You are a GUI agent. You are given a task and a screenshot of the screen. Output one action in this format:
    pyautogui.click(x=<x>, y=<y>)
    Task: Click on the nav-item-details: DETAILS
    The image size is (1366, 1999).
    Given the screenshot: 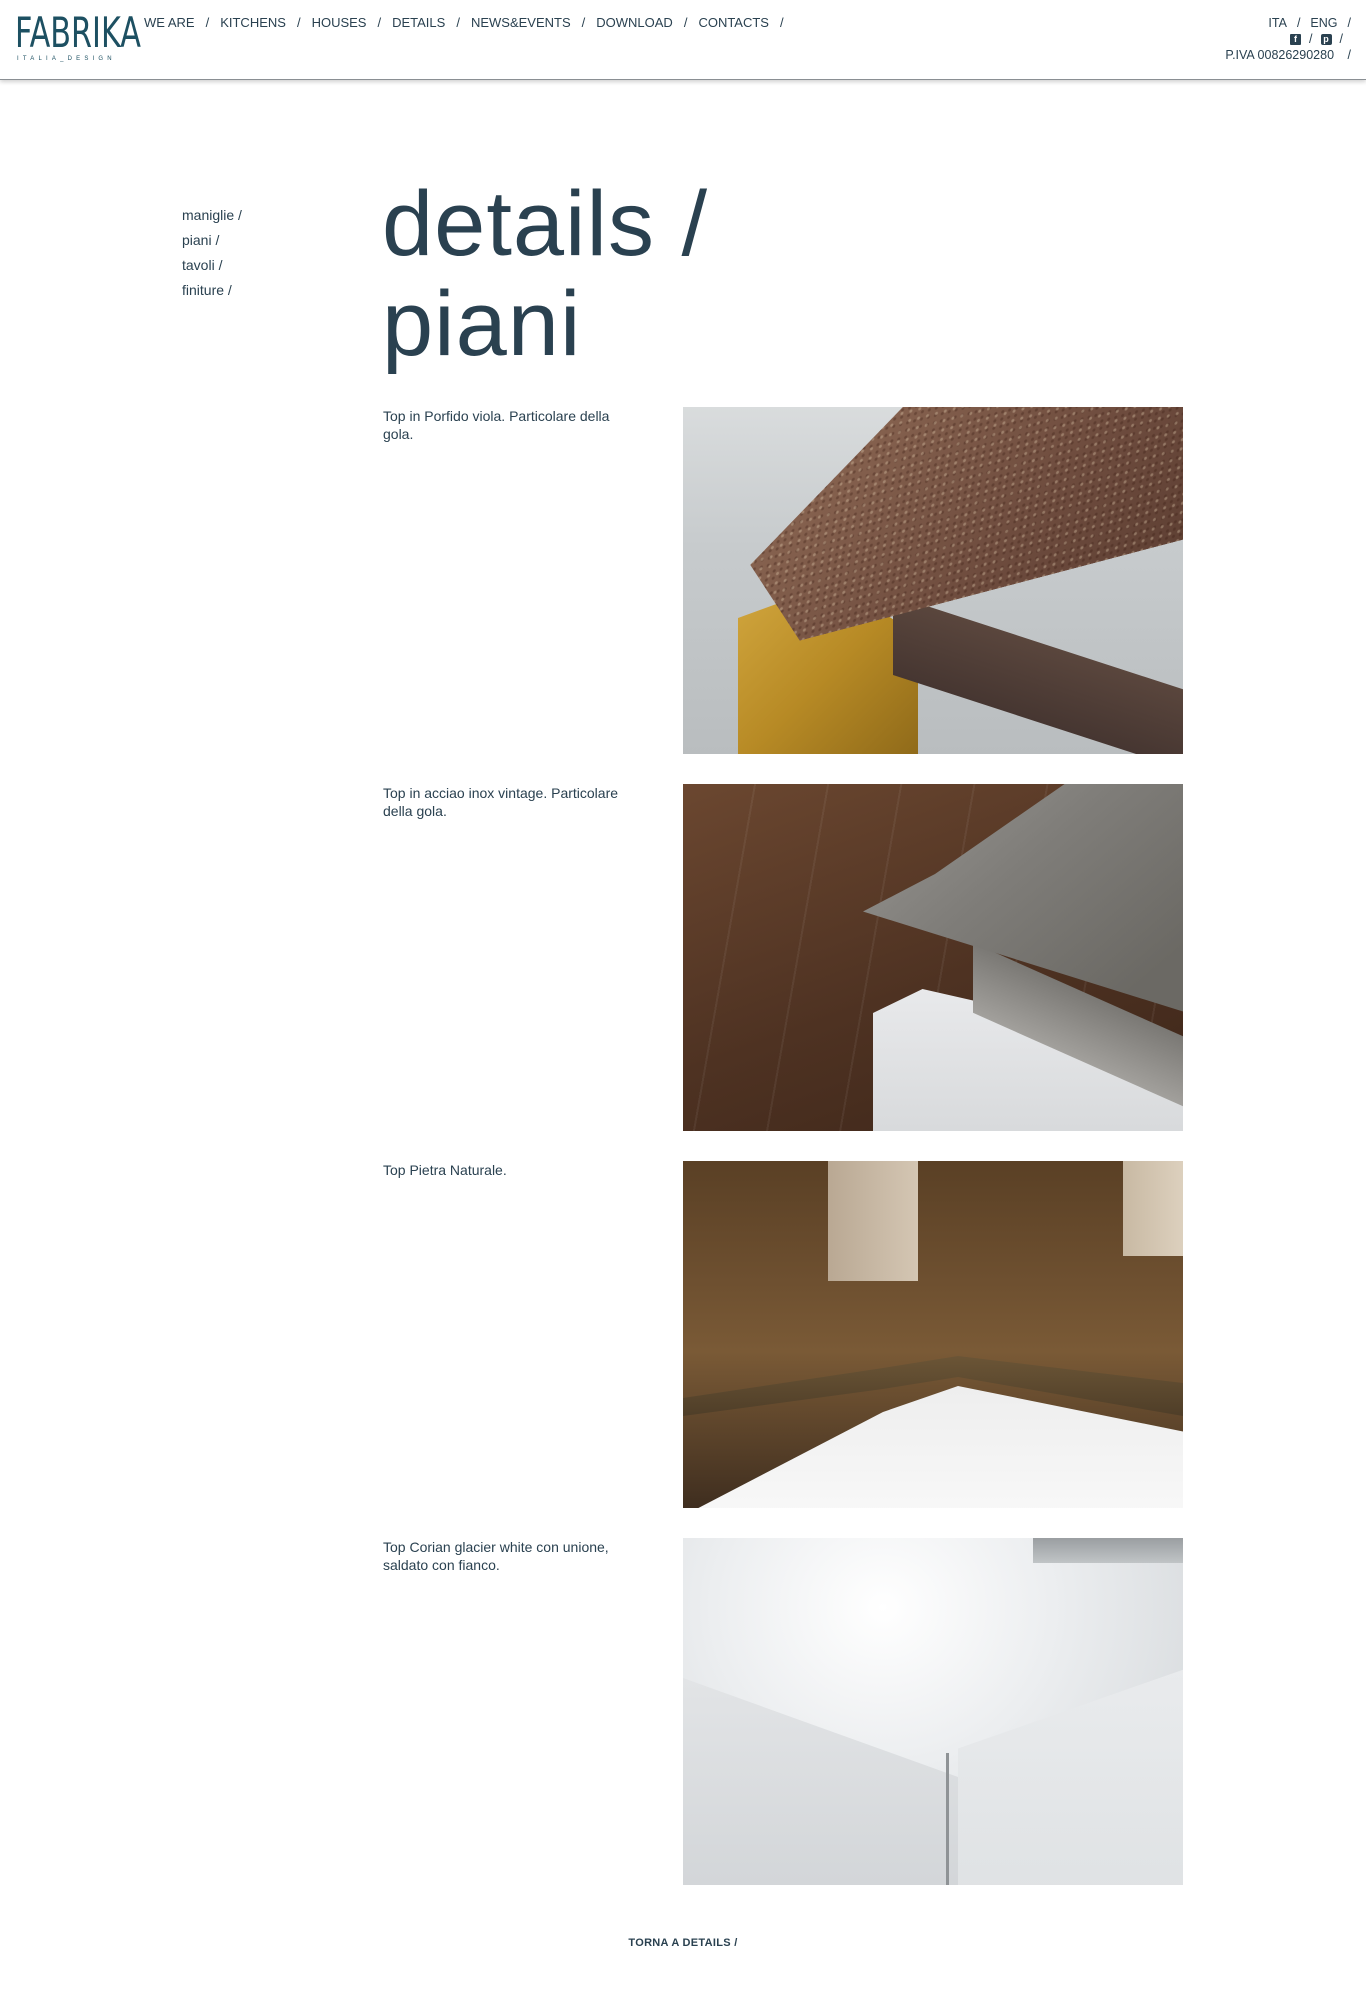 What is the action you would take?
    pyautogui.click(x=418, y=22)
    